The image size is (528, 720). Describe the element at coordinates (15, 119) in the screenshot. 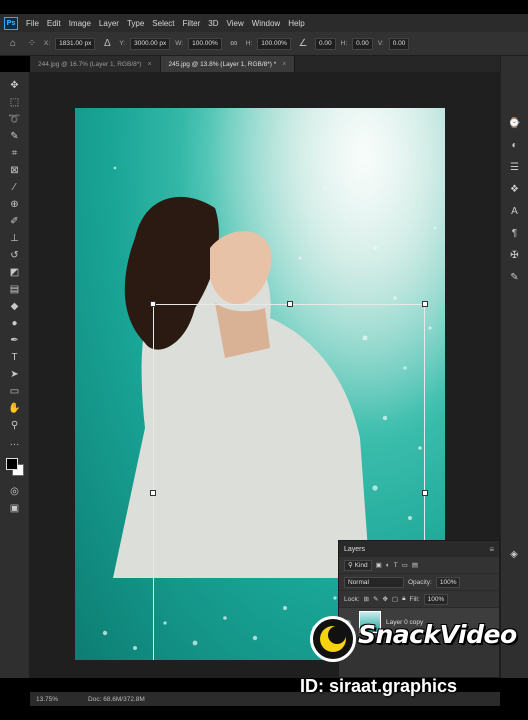

I see `lasso-tool-icon: ➰` at that location.